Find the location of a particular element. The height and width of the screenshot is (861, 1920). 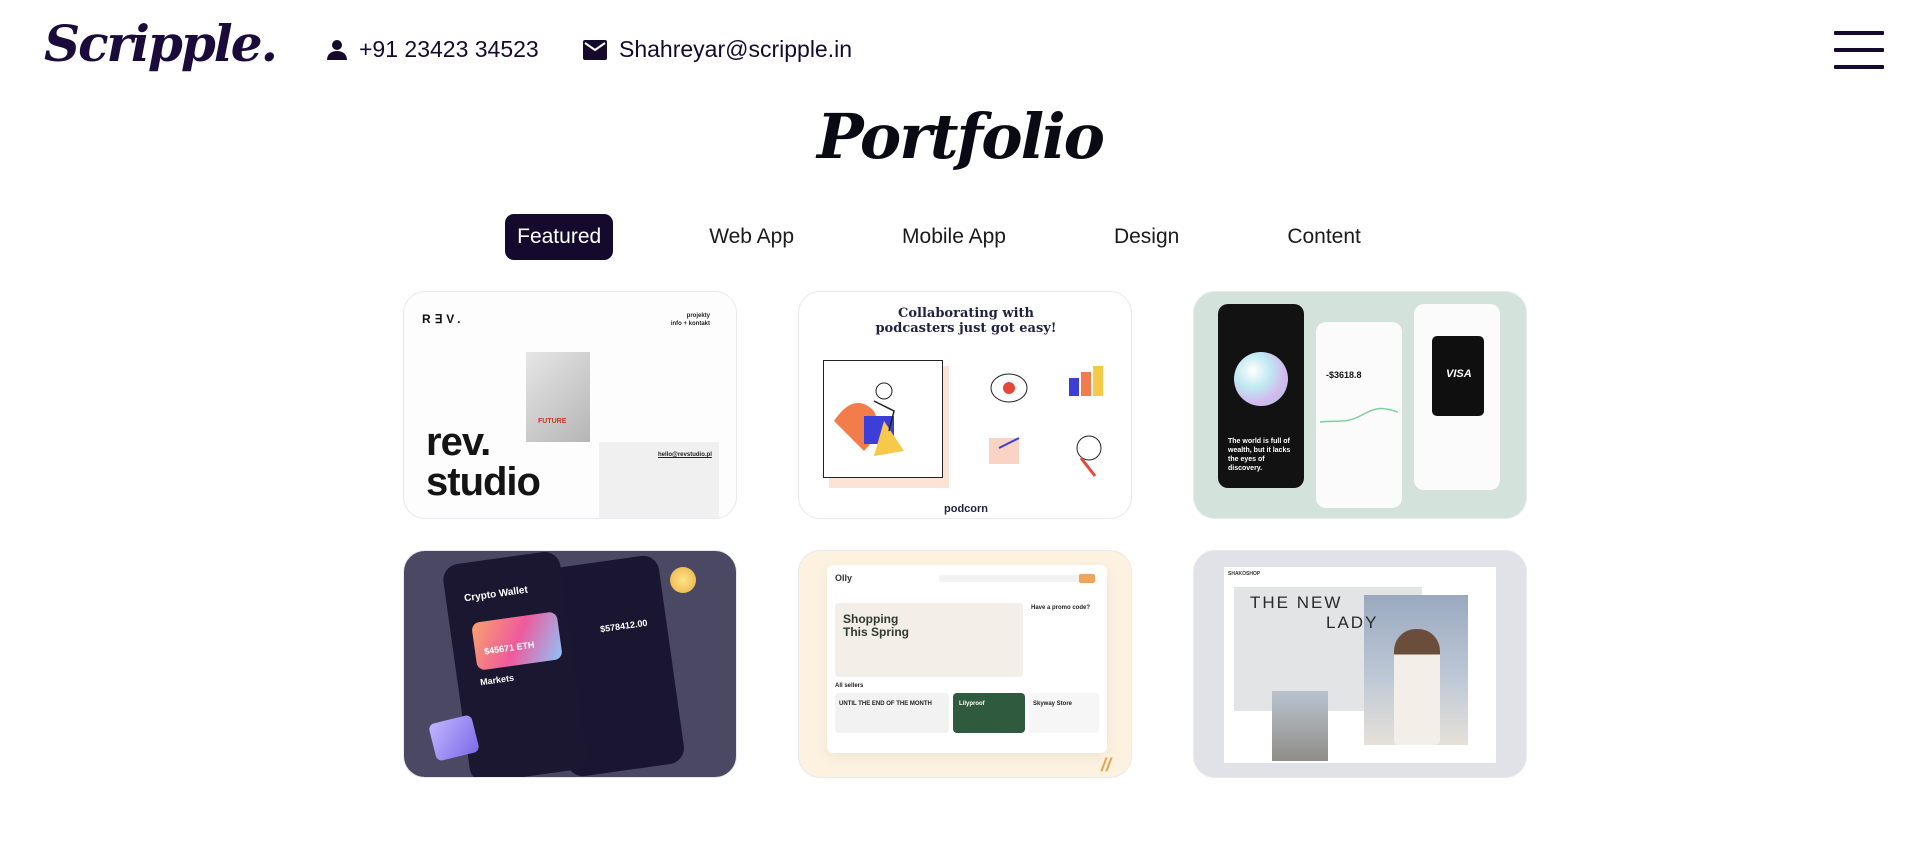

portfolio-card-fashion-store: SHAKOSHOP THE NEW LADY is located at coordinates (1360, 664).